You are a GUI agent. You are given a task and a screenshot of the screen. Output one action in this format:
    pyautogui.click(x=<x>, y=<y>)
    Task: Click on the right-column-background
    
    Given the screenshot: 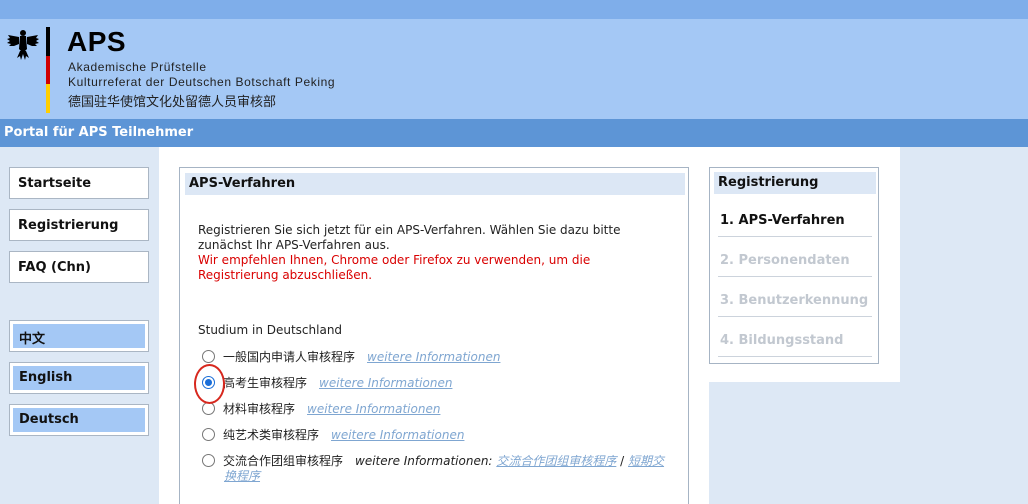 What is the action you would take?
    pyautogui.click(x=804, y=443)
    